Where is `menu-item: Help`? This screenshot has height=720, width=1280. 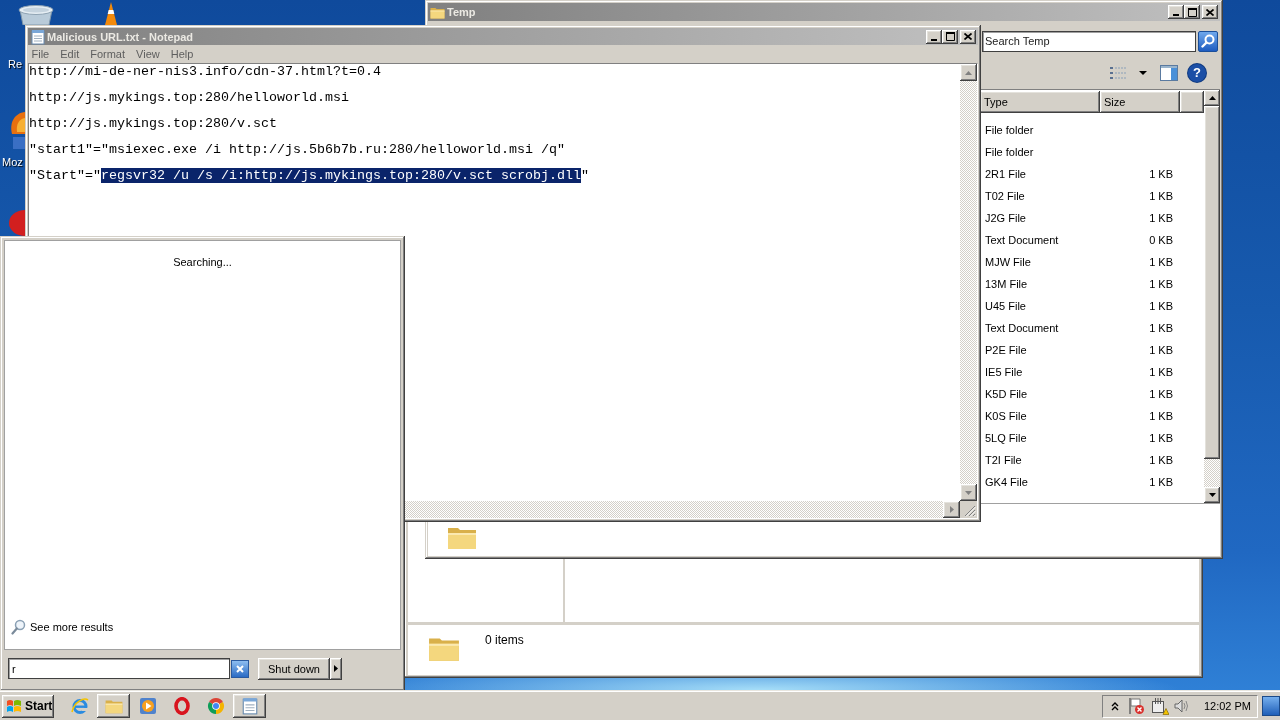 menu-item: Help is located at coordinates (182, 54).